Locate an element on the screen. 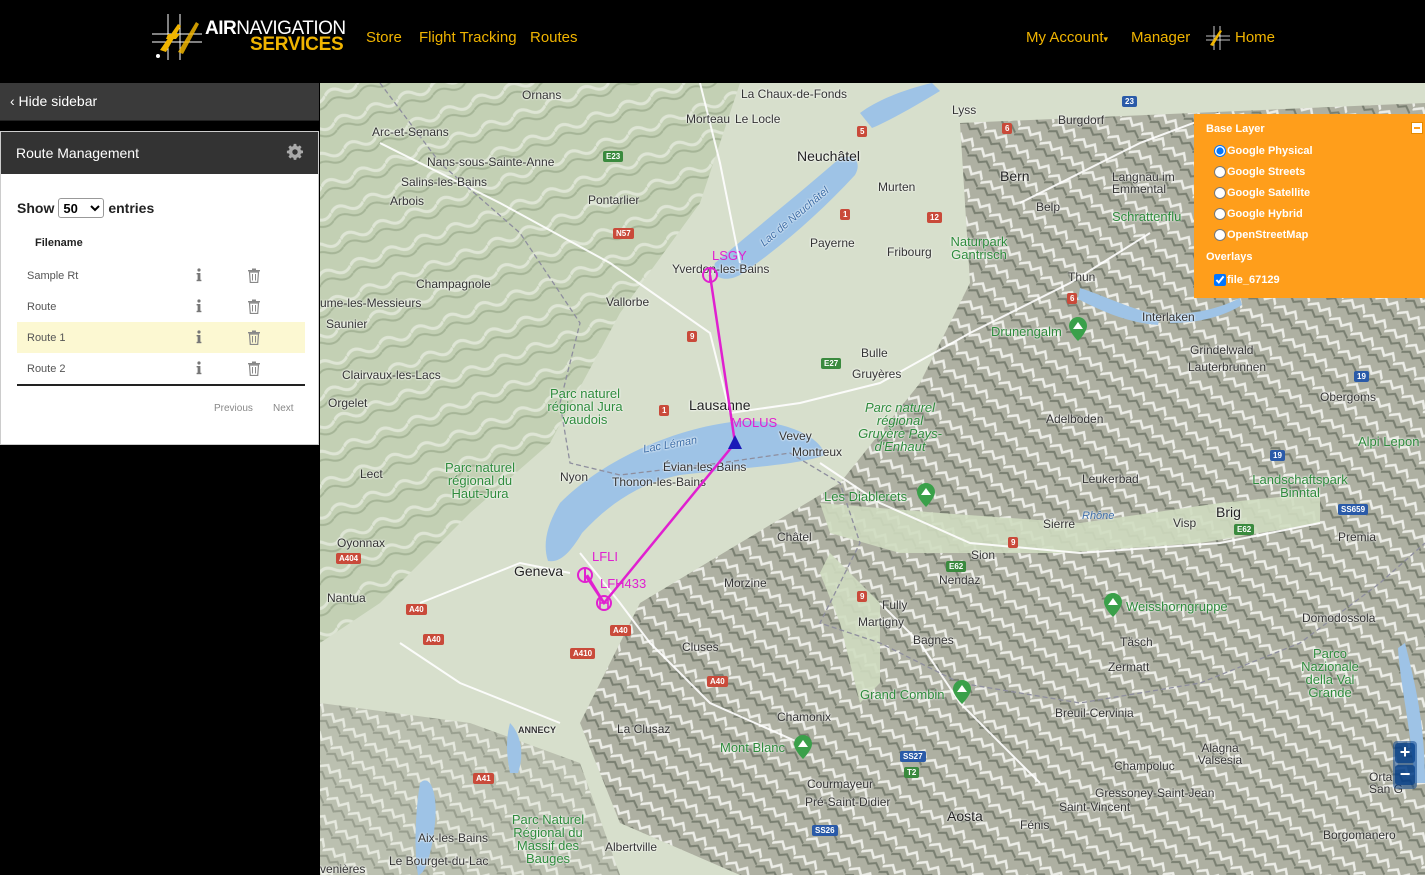 The height and width of the screenshot is (875, 1425). nav-my-account: My Account▾ is located at coordinates (1067, 37).